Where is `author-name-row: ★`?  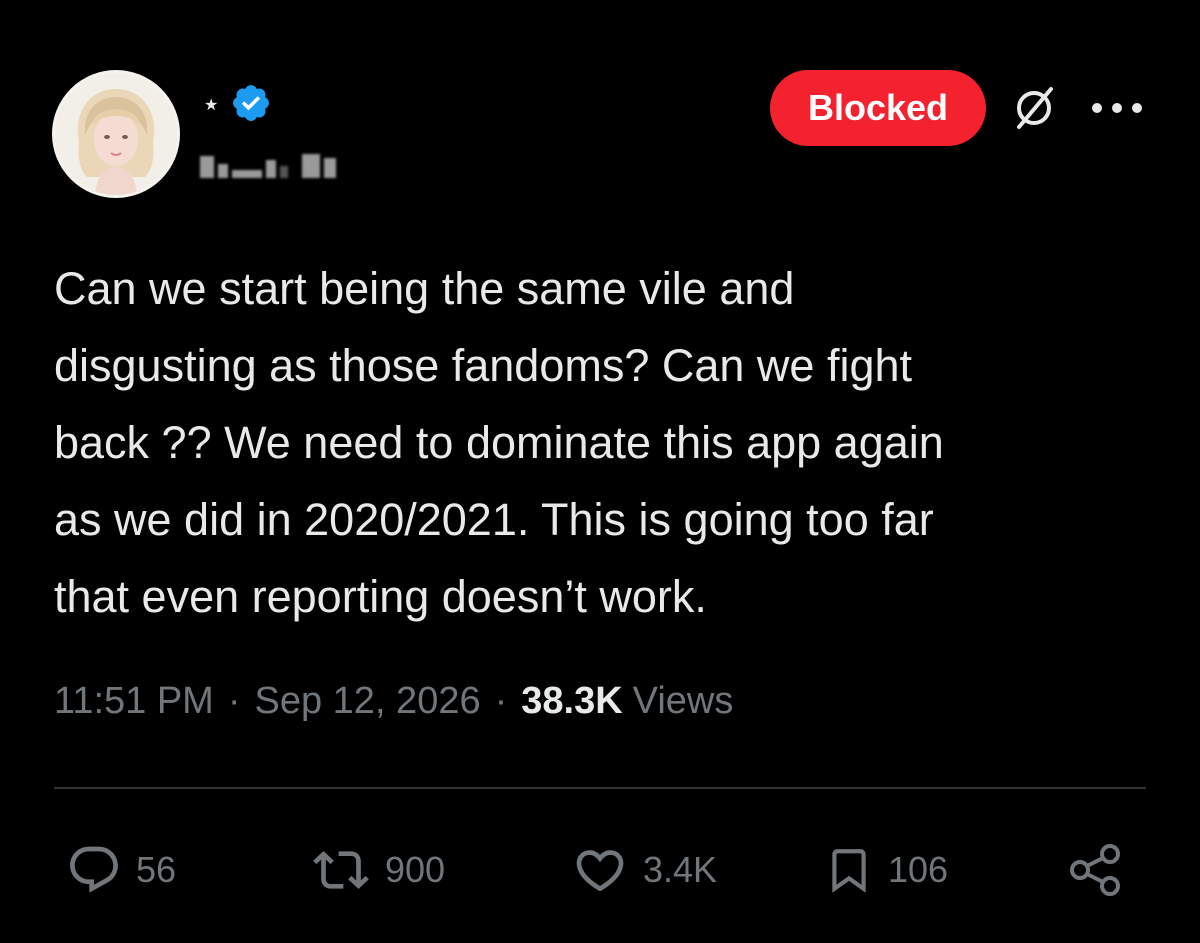
author-name-row: ★ is located at coordinates (238, 105).